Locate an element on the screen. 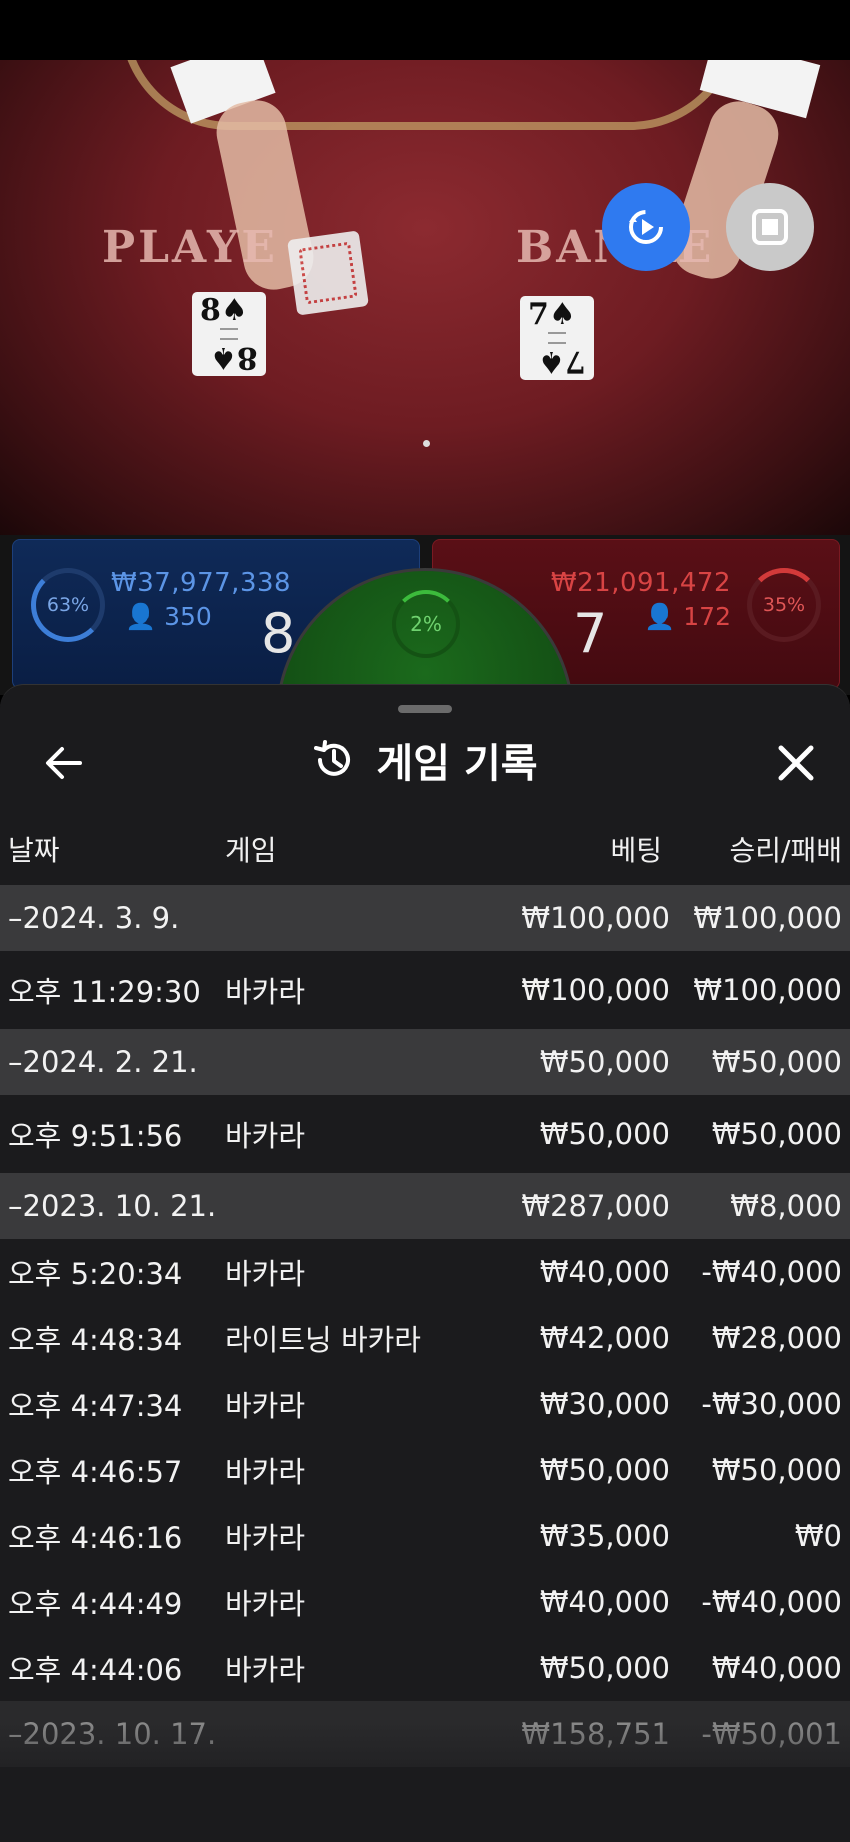 The width and height of the screenshot is (850, 1842). sheet-title: 게임 기록 is located at coordinates (457, 764).